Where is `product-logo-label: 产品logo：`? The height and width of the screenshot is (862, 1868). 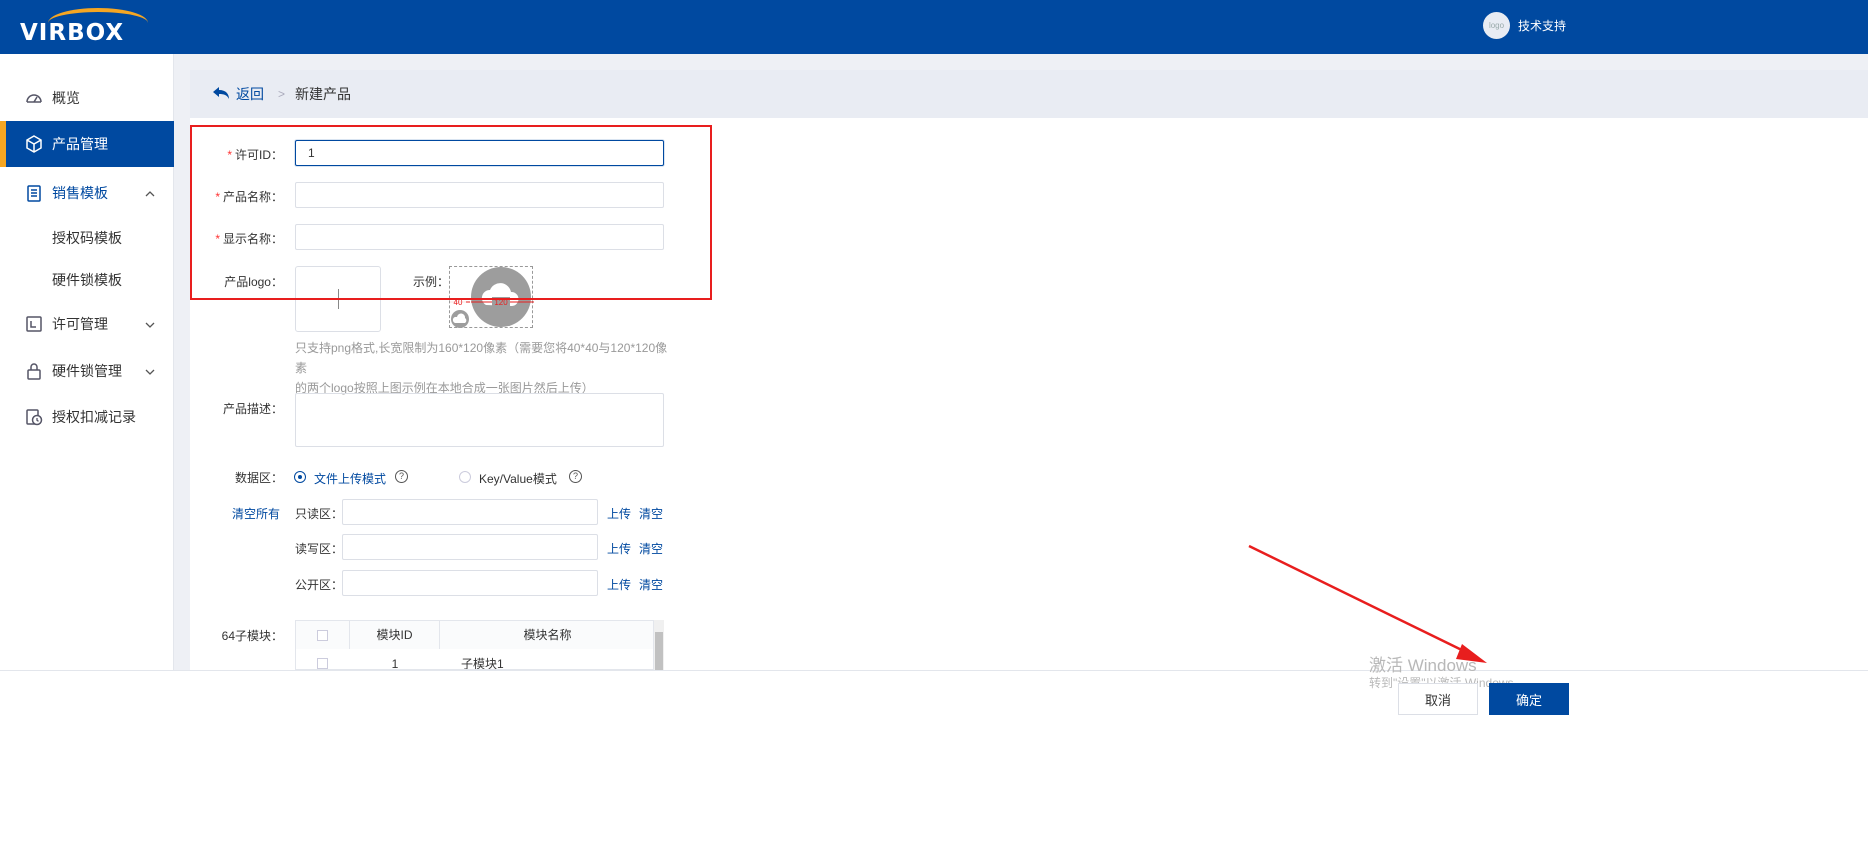
product-logo-label: 产品logo： is located at coordinates (253, 282).